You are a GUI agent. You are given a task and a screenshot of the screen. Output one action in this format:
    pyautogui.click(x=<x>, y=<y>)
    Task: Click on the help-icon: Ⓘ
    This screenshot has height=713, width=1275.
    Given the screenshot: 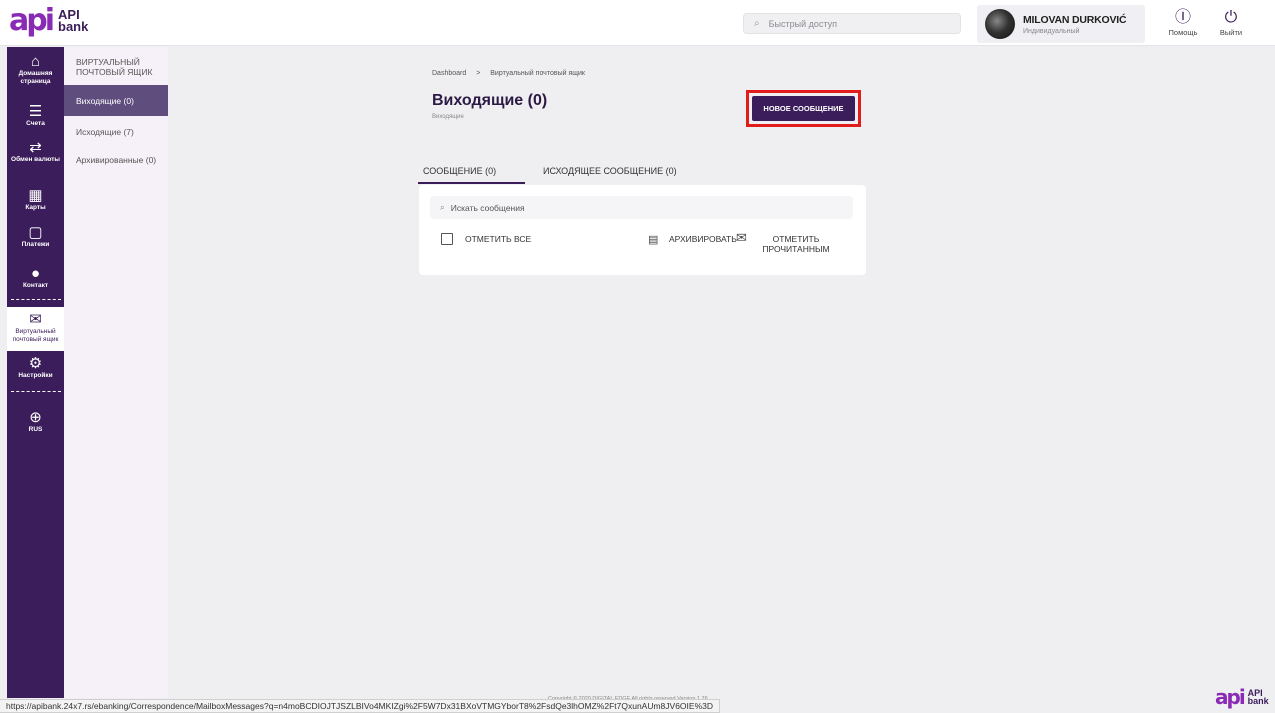 What is the action you would take?
    pyautogui.click(x=1182, y=17)
    